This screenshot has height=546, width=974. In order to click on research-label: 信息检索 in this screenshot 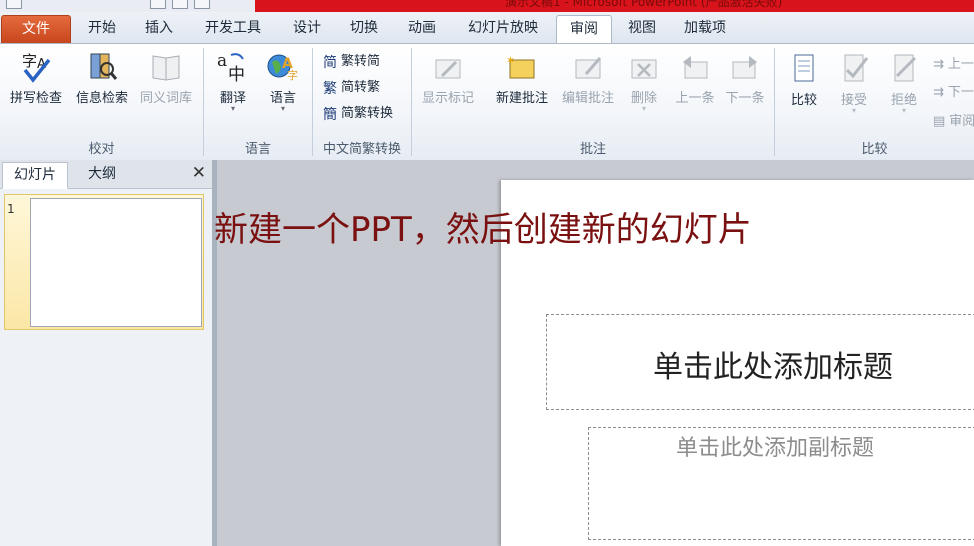, I will do `click(101, 98)`.